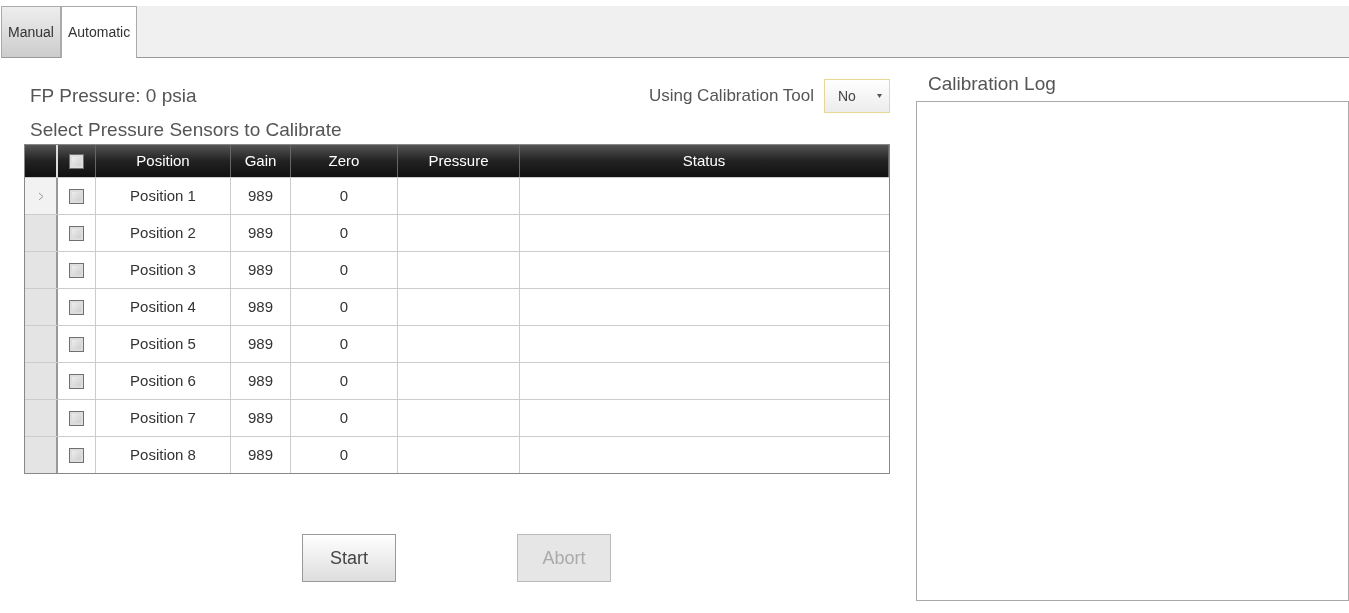  I want to click on column-header: Status, so click(704, 161).